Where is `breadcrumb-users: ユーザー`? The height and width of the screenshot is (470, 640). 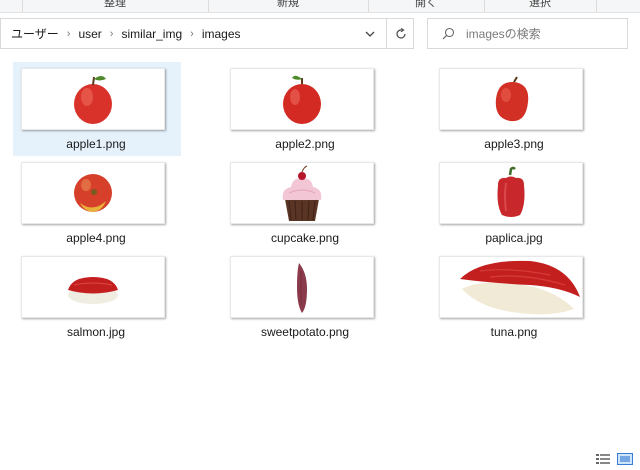
breadcrumb-users: ユーザー is located at coordinates (35, 33).